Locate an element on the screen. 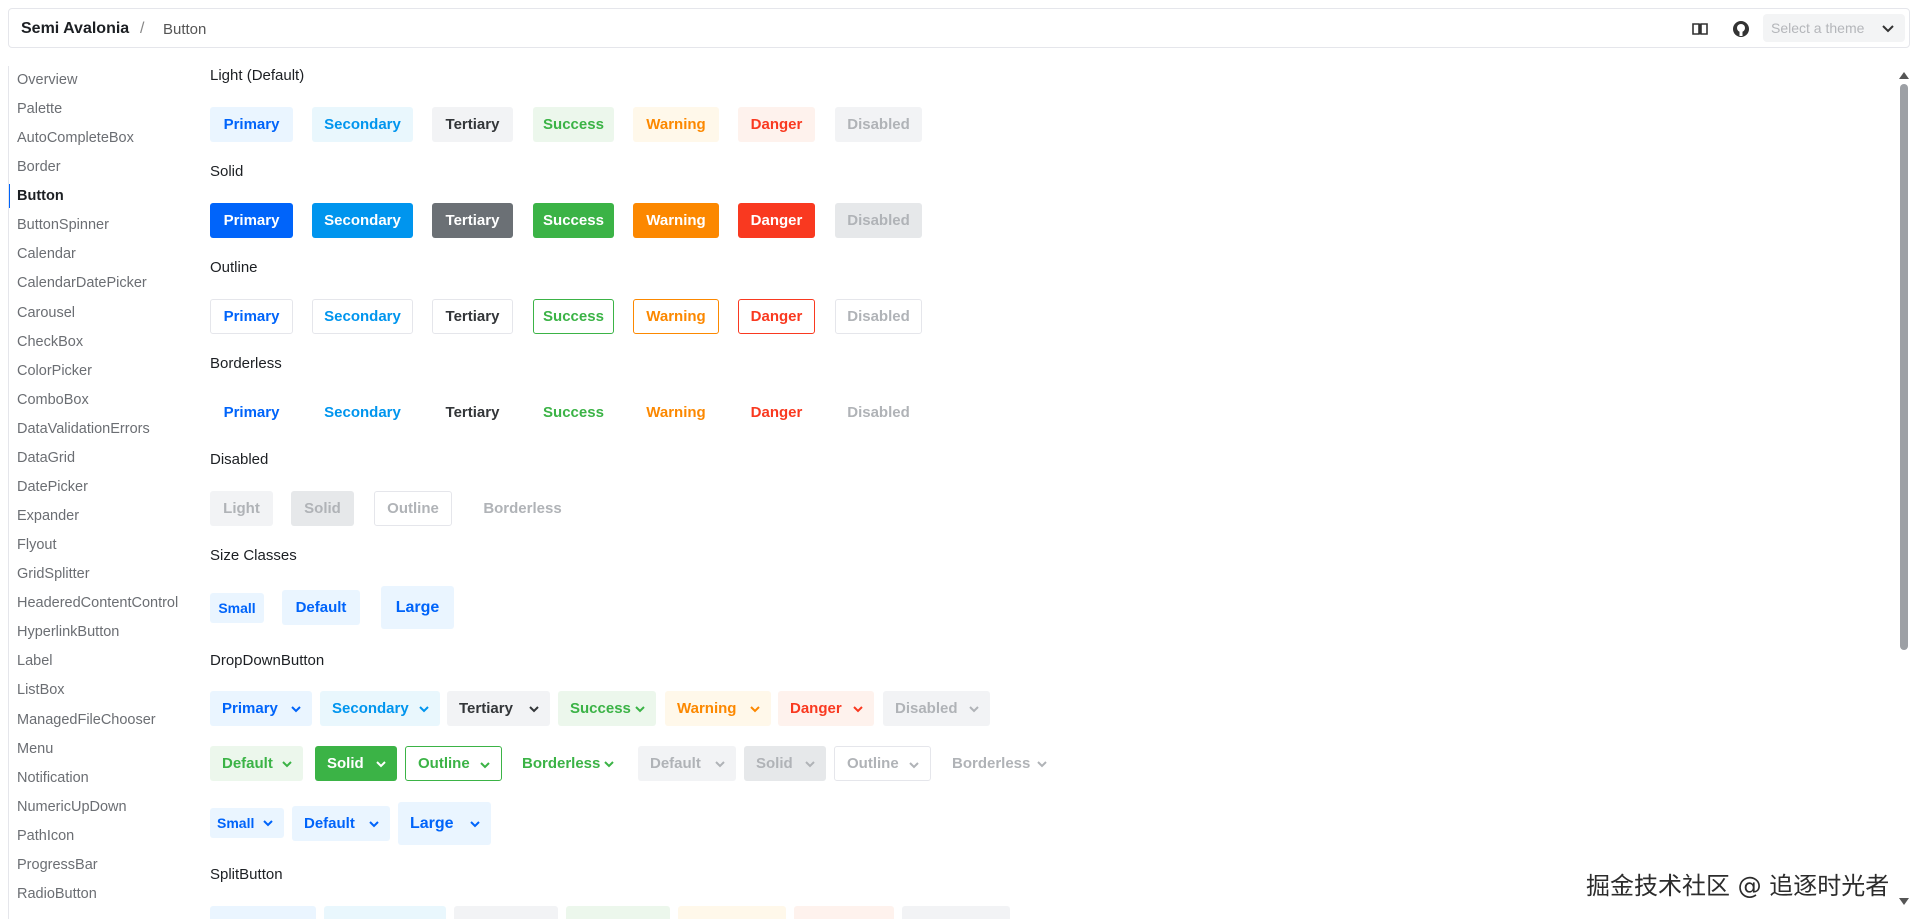 The width and height of the screenshot is (1920, 919). scroll-down-arrow is located at coordinates (1904, 901).